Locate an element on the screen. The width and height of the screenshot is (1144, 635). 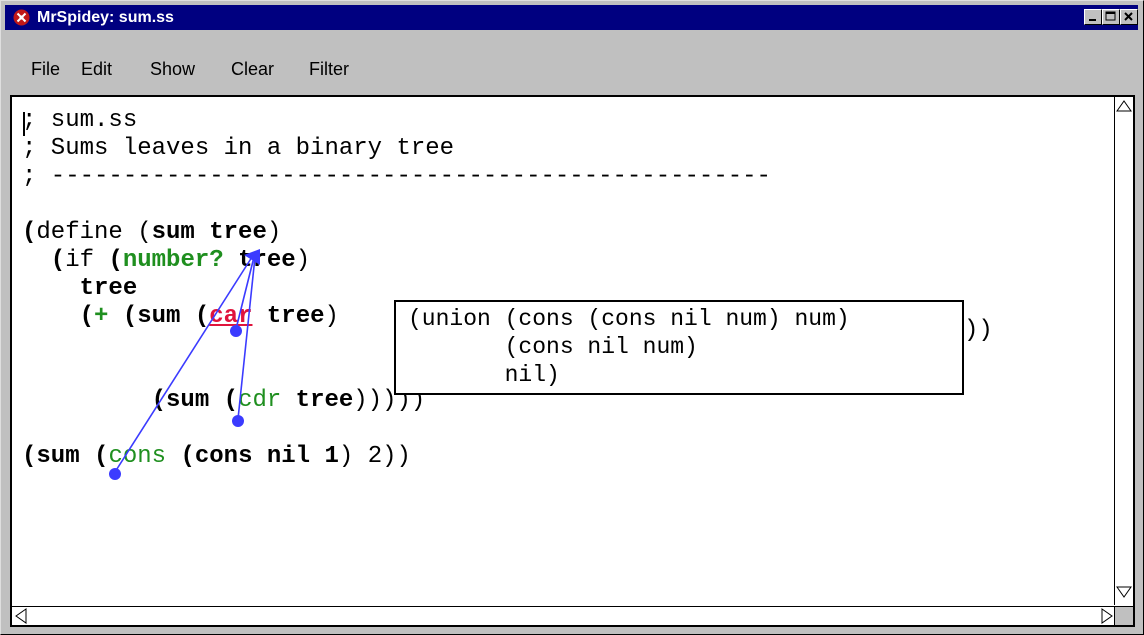
code-line: (+ (sum (car tree) is located at coordinates (180, 317).